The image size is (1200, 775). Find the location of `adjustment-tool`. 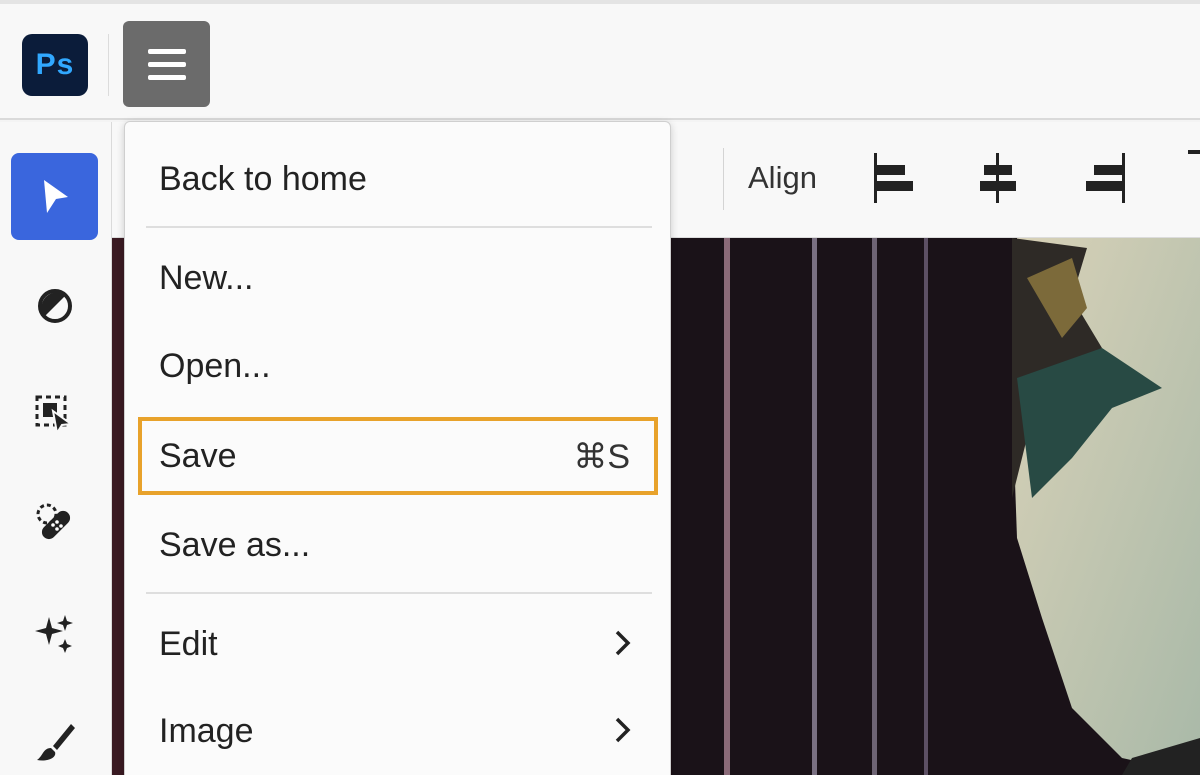

adjustment-tool is located at coordinates (54, 305).